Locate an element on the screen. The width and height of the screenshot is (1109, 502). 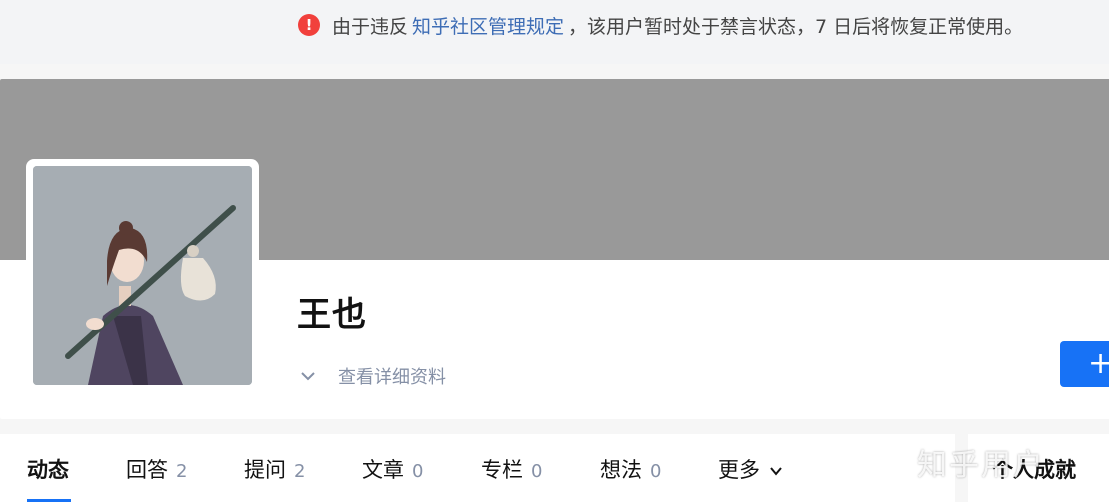
tab-label: 专栏 is located at coordinates (502, 470).